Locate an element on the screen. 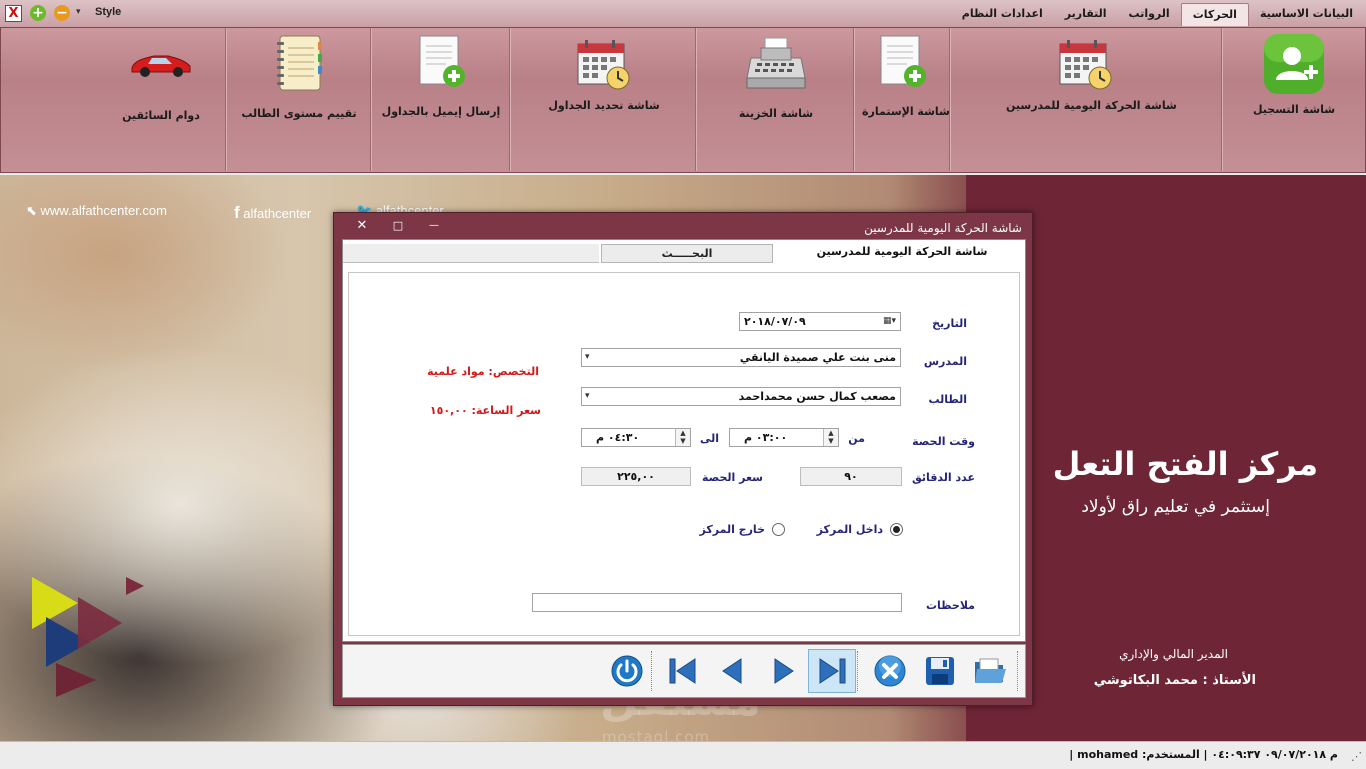 The image size is (1366, 769). schedule-screen-label: شاشة تحديد الجداول is located at coordinates (604, 105).